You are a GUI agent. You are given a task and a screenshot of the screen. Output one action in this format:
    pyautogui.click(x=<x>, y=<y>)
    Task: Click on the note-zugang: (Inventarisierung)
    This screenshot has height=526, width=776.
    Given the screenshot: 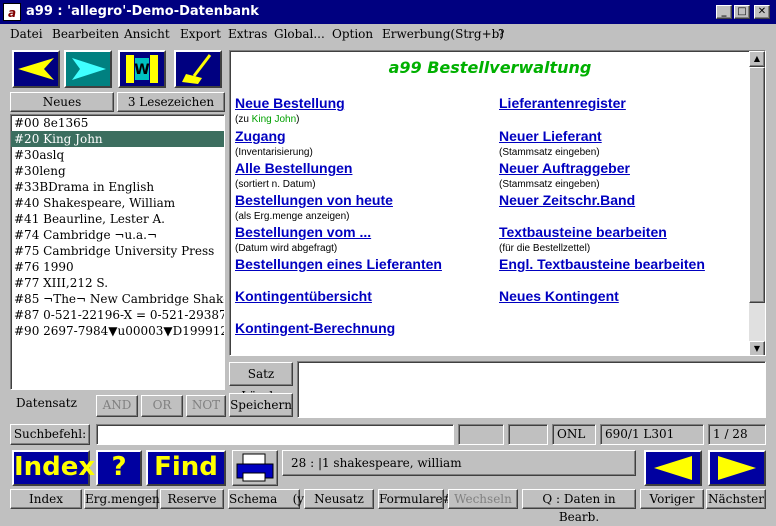 What is the action you would take?
    pyautogui.click(x=274, y=152)
    